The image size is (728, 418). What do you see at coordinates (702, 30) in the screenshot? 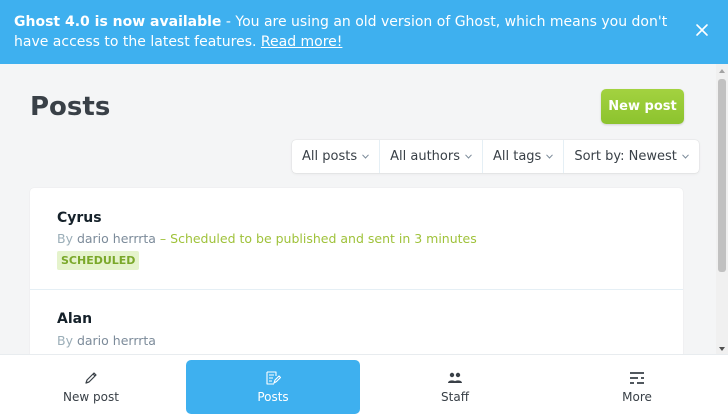
I see `close-icon` at bounding box center [702, 30].